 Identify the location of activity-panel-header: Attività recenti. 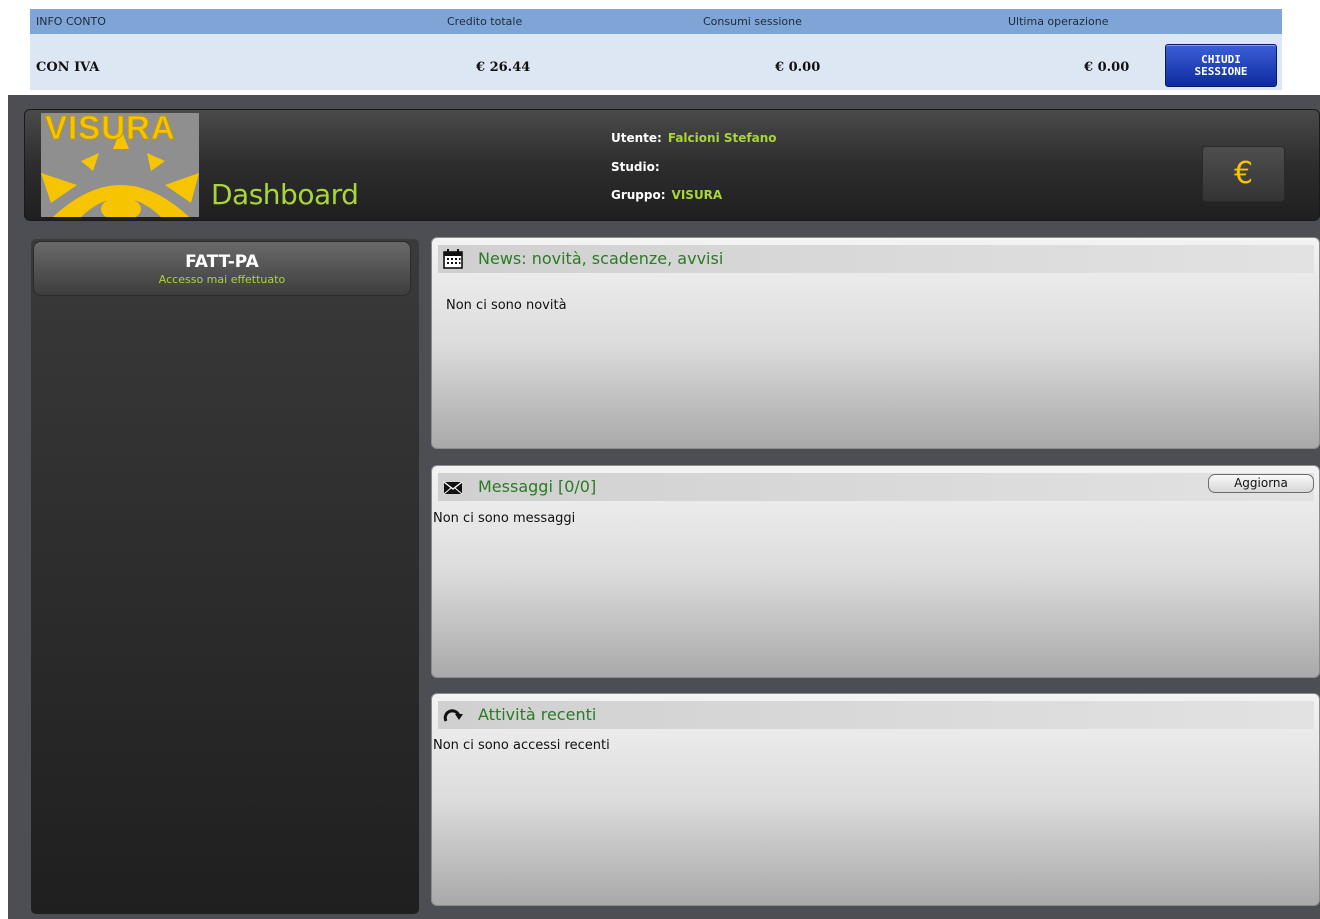
(876, 715).